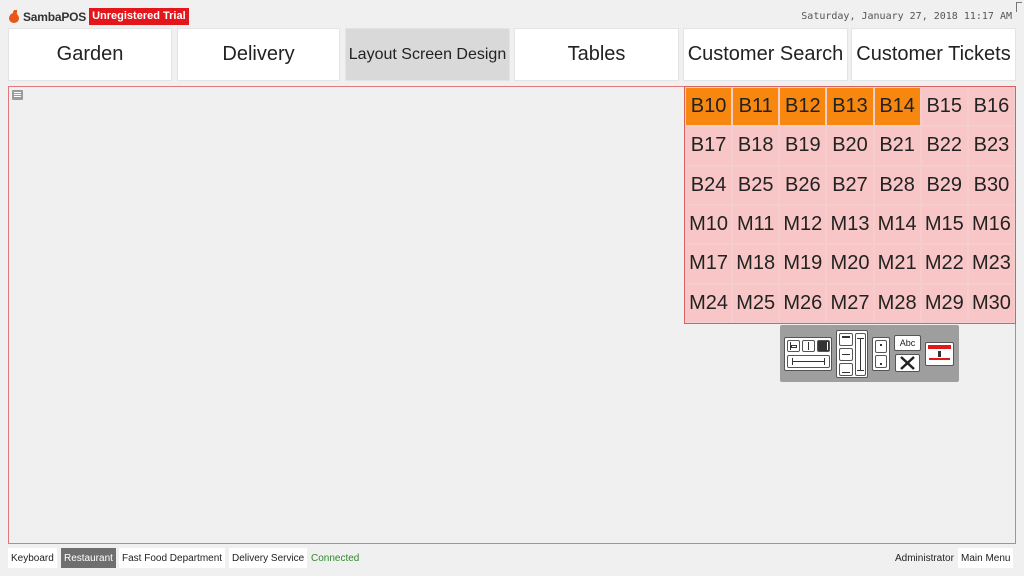 This screenshot has height=576, width=1024. Describe the element at coordinates (427, 54) in the screenshot. I see `tab-layout-screen-design: Layout Screen Design` at that location.